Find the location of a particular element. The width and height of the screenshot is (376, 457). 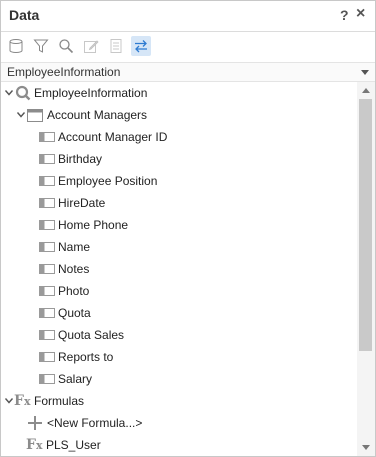

plus-icon is located at coordinates (35, 423).